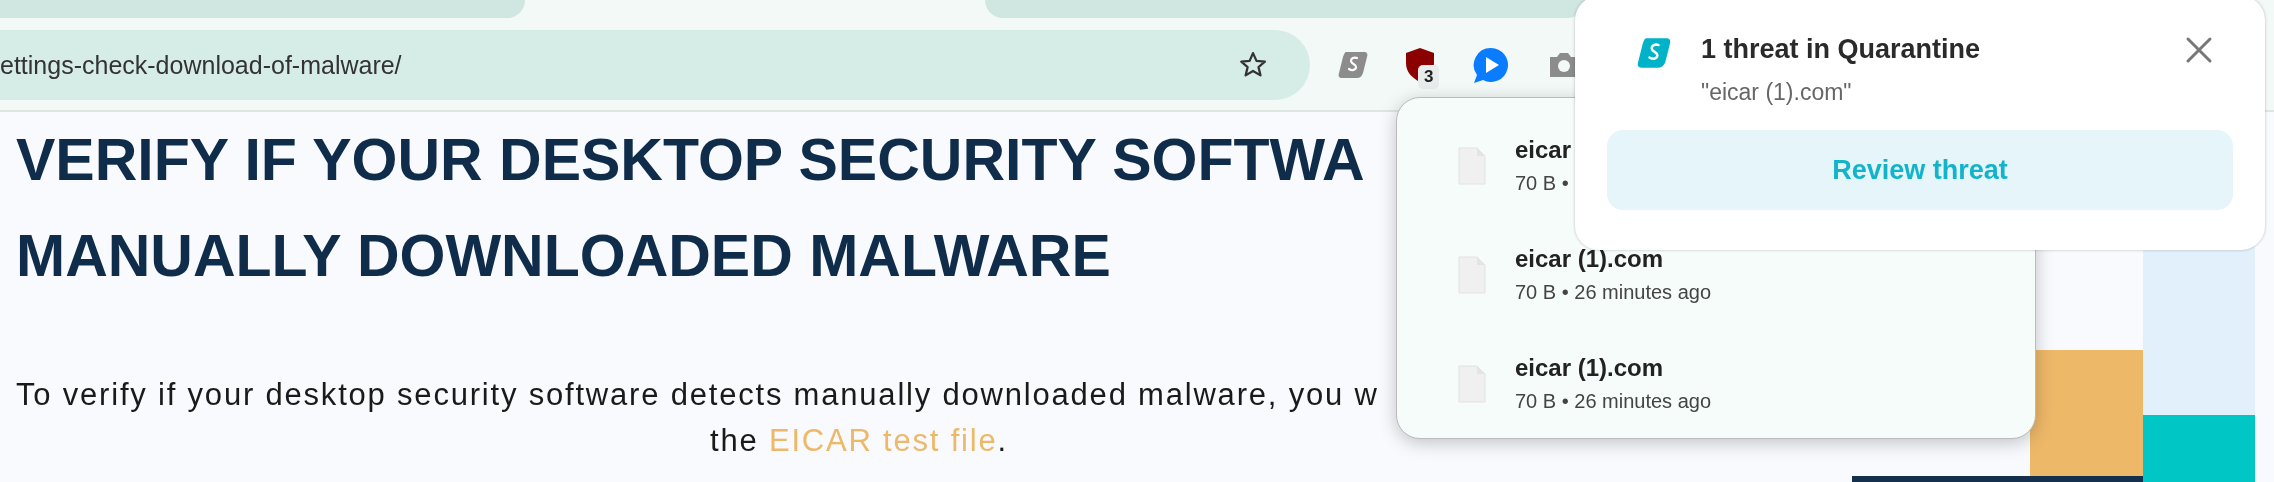  Describe the element at coordinates (655, 65) in the screenshot. I see `address-bar: ettings-check-download-of-malware/` at that location.